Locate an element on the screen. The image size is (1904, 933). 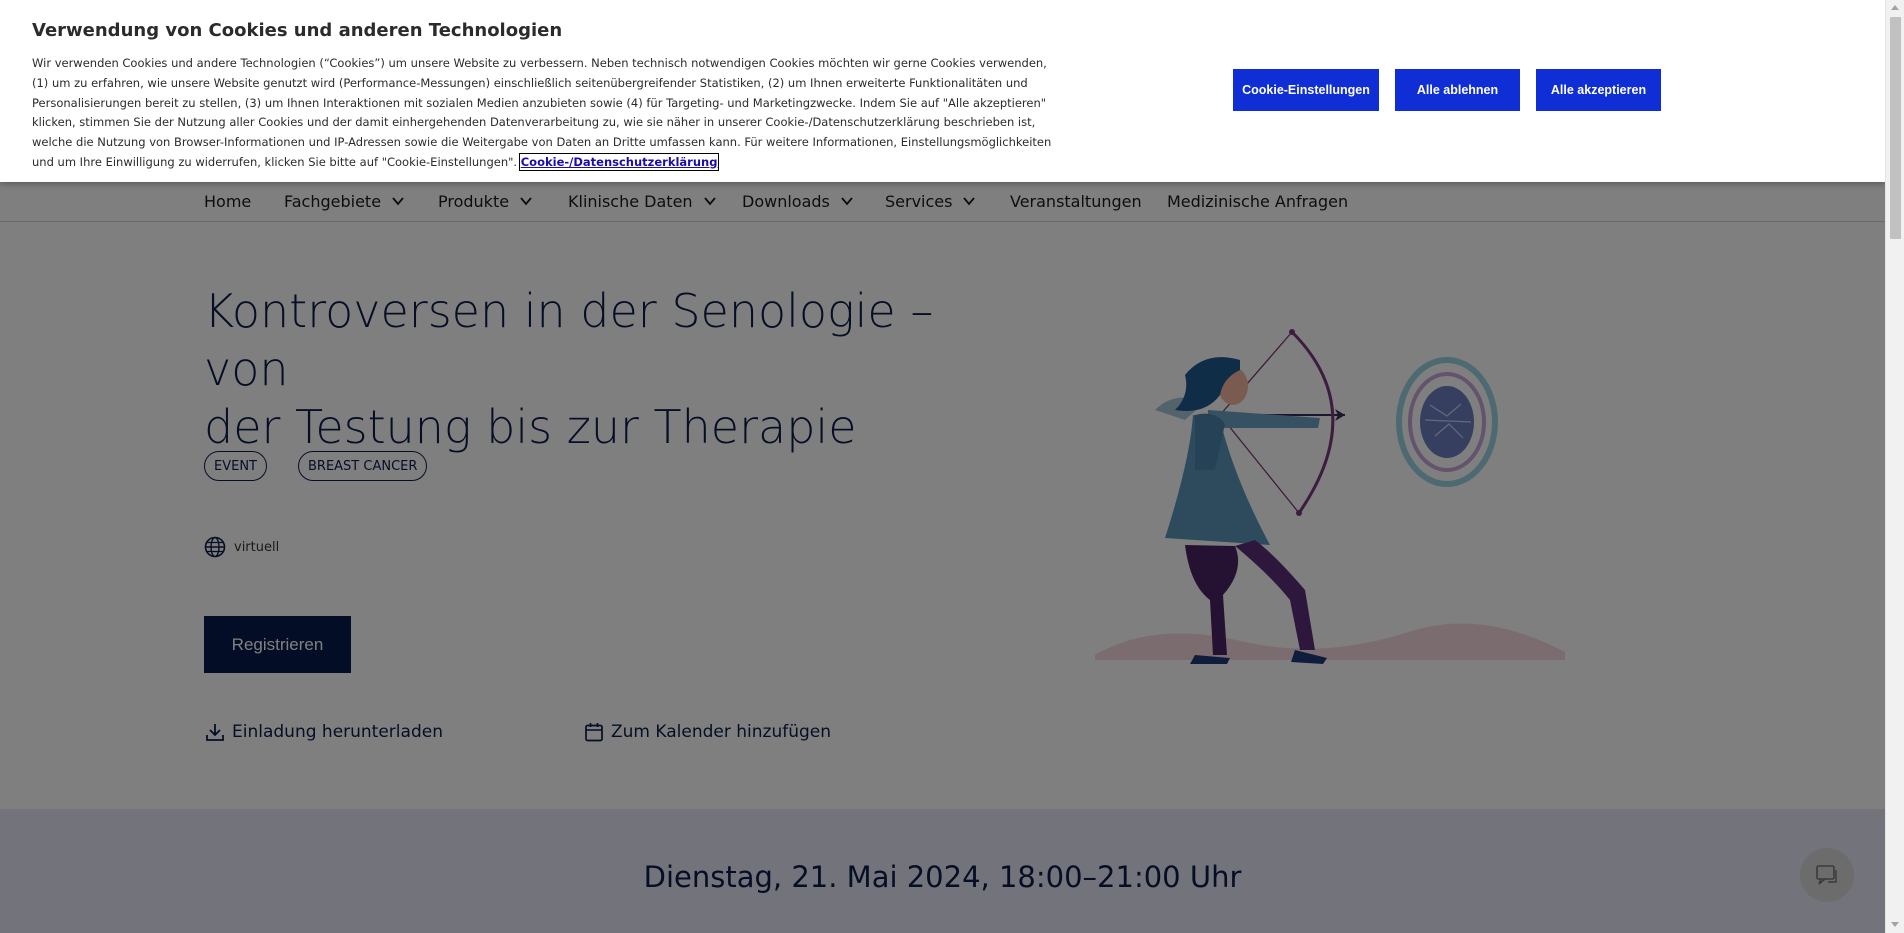
scroll-up-arrow-icon is located at coordinates (1895, 7).